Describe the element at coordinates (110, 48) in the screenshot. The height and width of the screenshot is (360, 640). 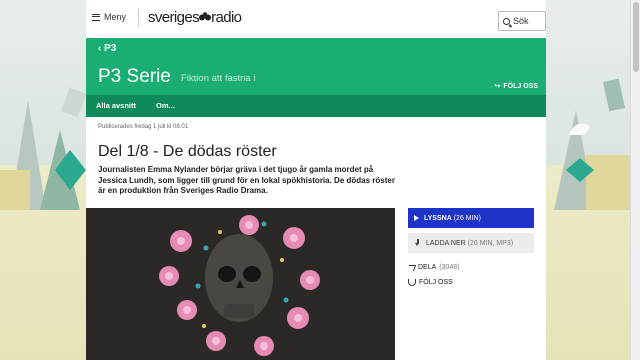
I see `p3-back-label: P3` at that location.